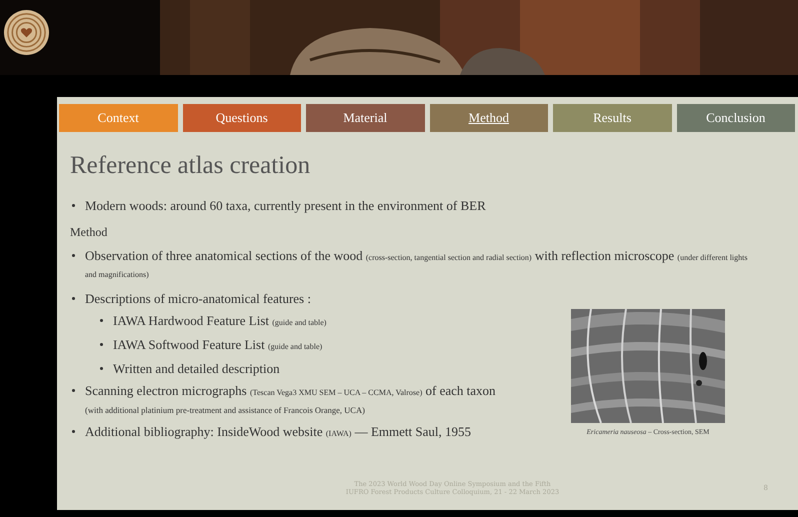 The height and width of the screenshot is (517, 798). I want to click on nav-tab: Results, so click(612, 118).